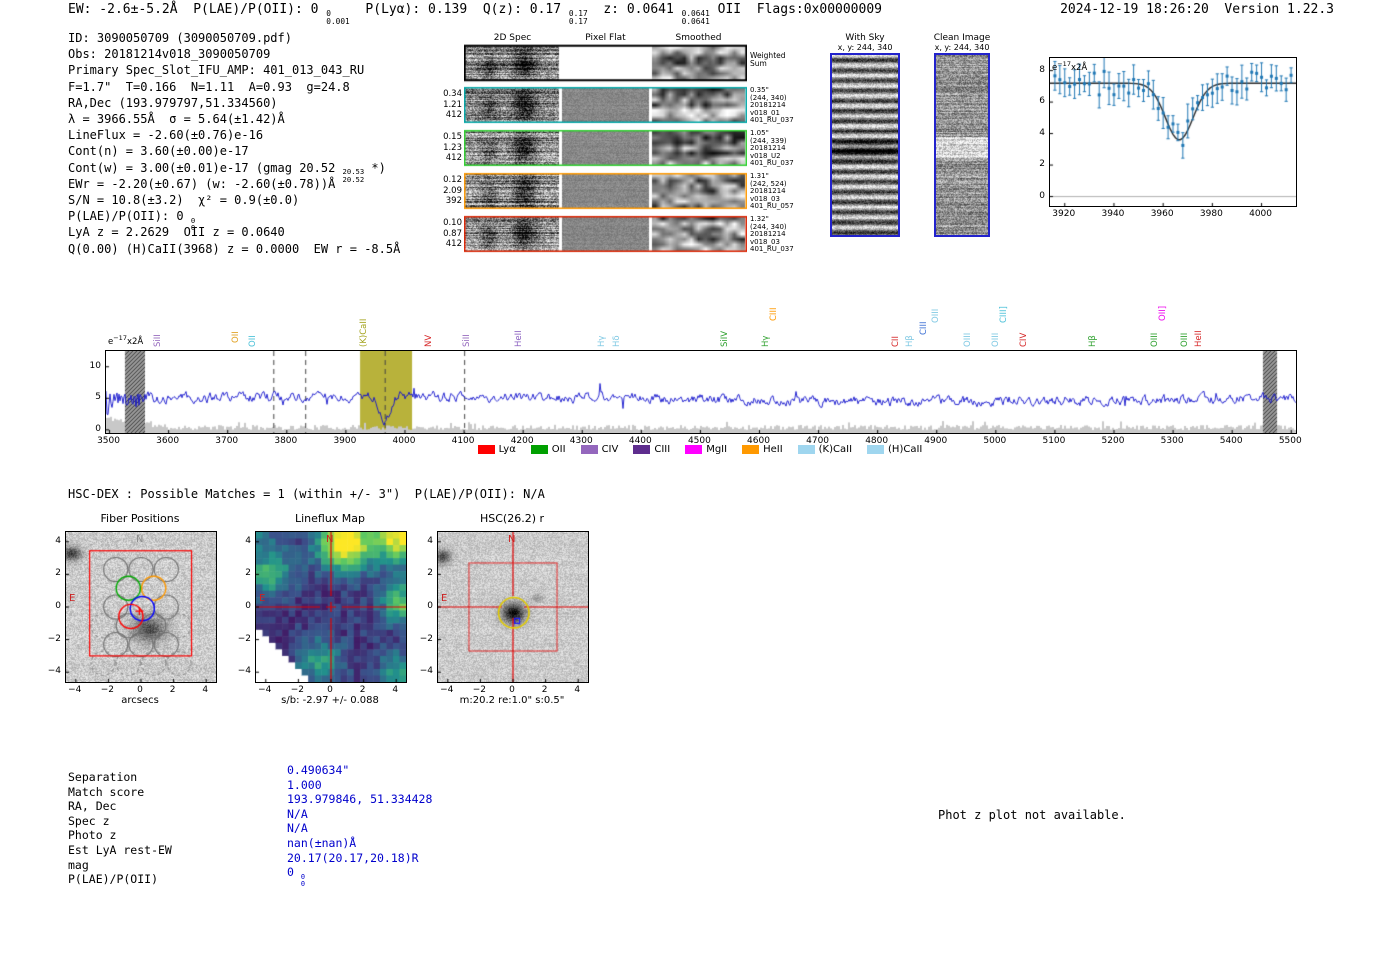  I want to click on spectrum-units-annotation: e−17x2Å, so click(125, 340).